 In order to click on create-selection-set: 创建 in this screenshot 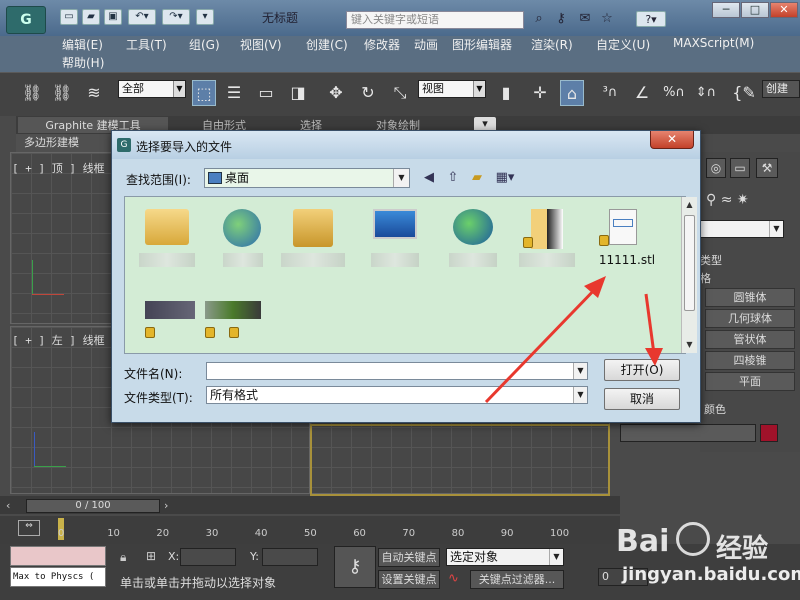, I will do `click(781, 89)`.